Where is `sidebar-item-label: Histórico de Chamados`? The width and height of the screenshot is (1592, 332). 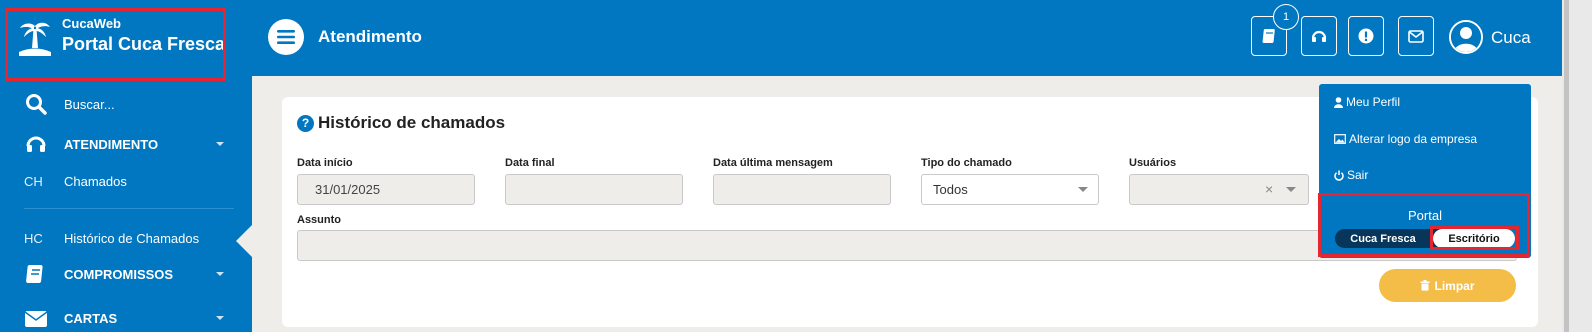 sidebar-item-label: Histórico de Chamados is located at coordinates (132, 238).